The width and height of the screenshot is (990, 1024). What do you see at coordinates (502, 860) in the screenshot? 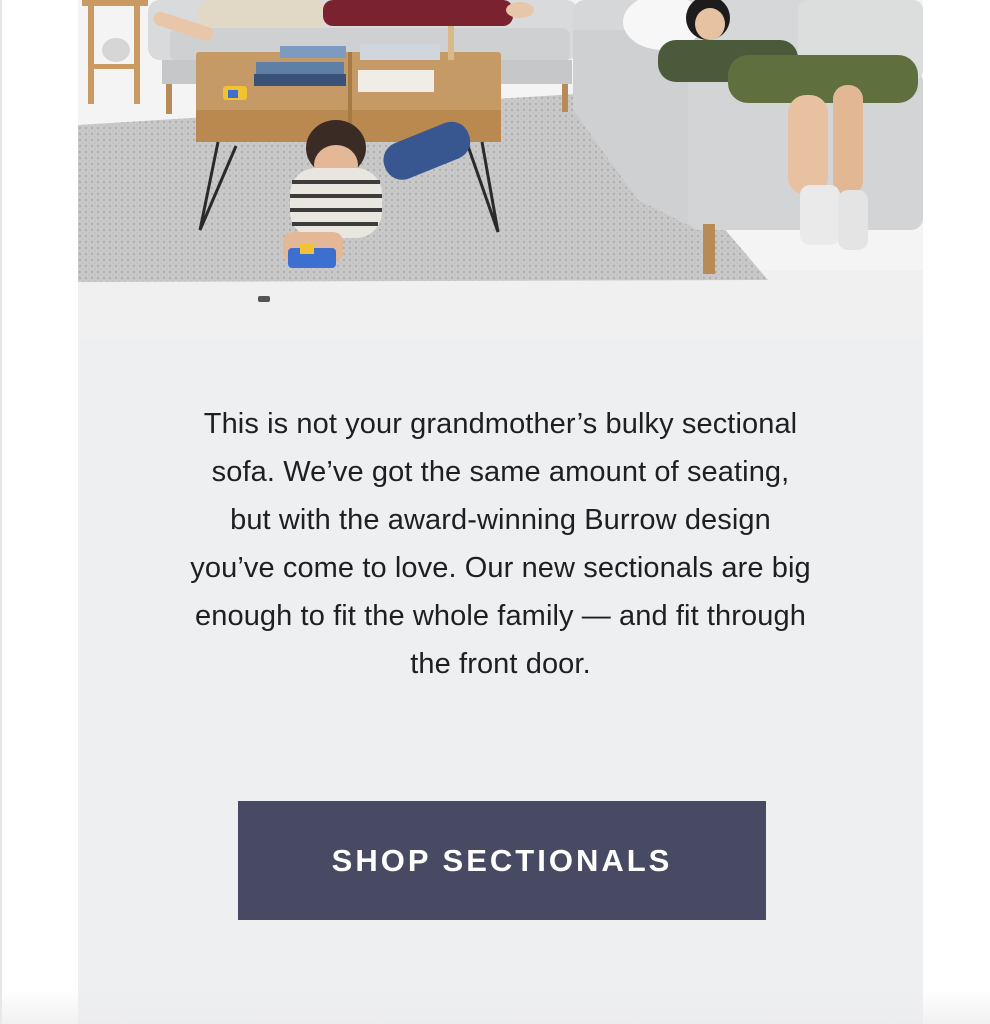
I see `shop-sectionals-button: SHOP SECTIONALS` at bounding box center [502, 860].